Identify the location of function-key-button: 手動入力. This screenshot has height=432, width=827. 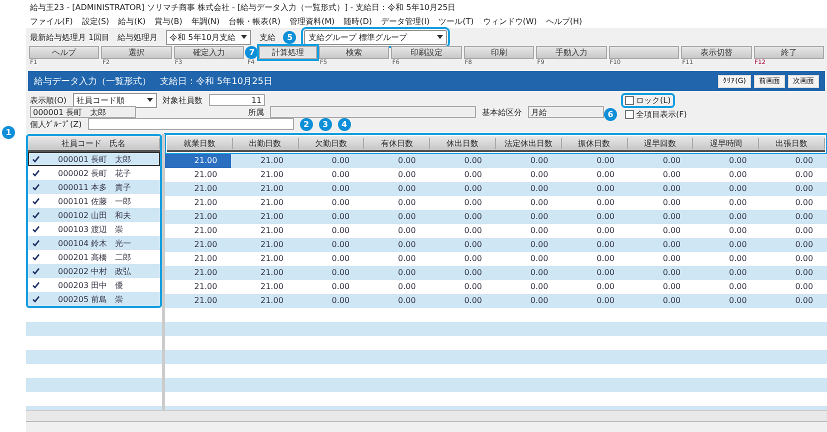
(571, 52).